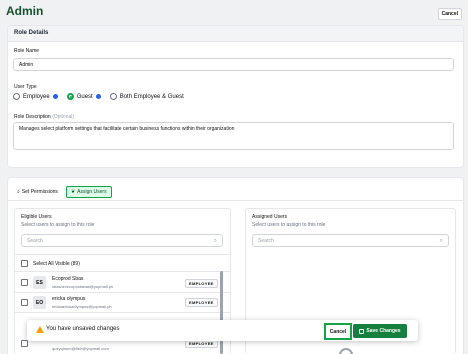 Image resolution: width=468 pixels, height=354 pixels. Describe the element at coordinates (63, 117) in the screenshot. I see `optional-hint: (Optional)` at that location.